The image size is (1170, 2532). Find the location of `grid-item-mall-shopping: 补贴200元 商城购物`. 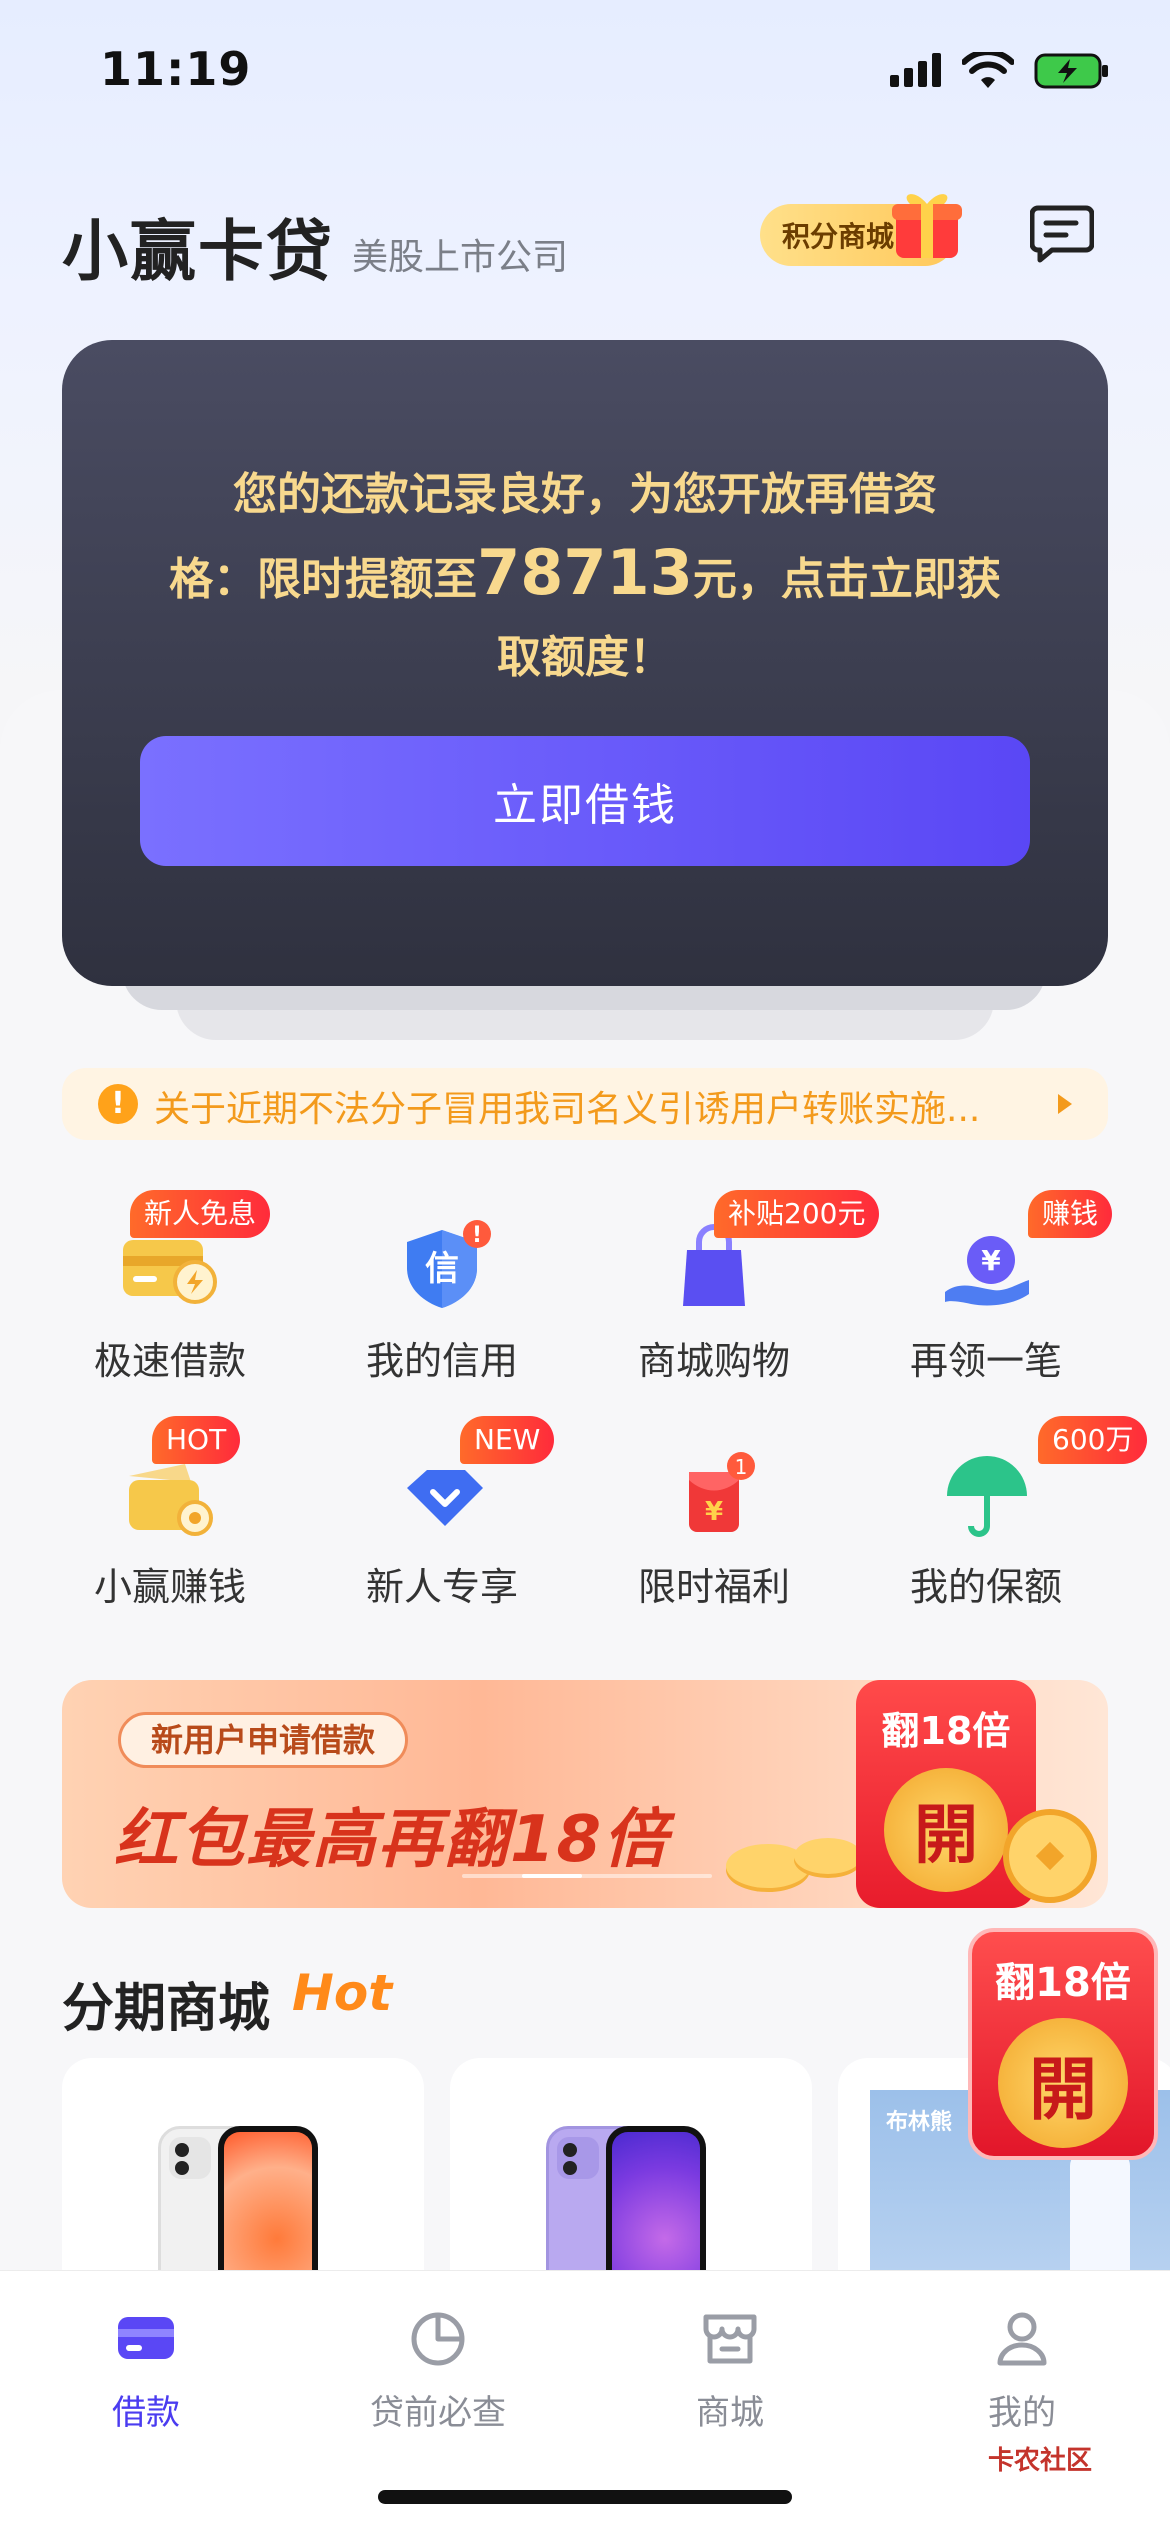

grid-item-mall-shopping: 补贴200元 商城购物 is located at coordinates (732, 1290).